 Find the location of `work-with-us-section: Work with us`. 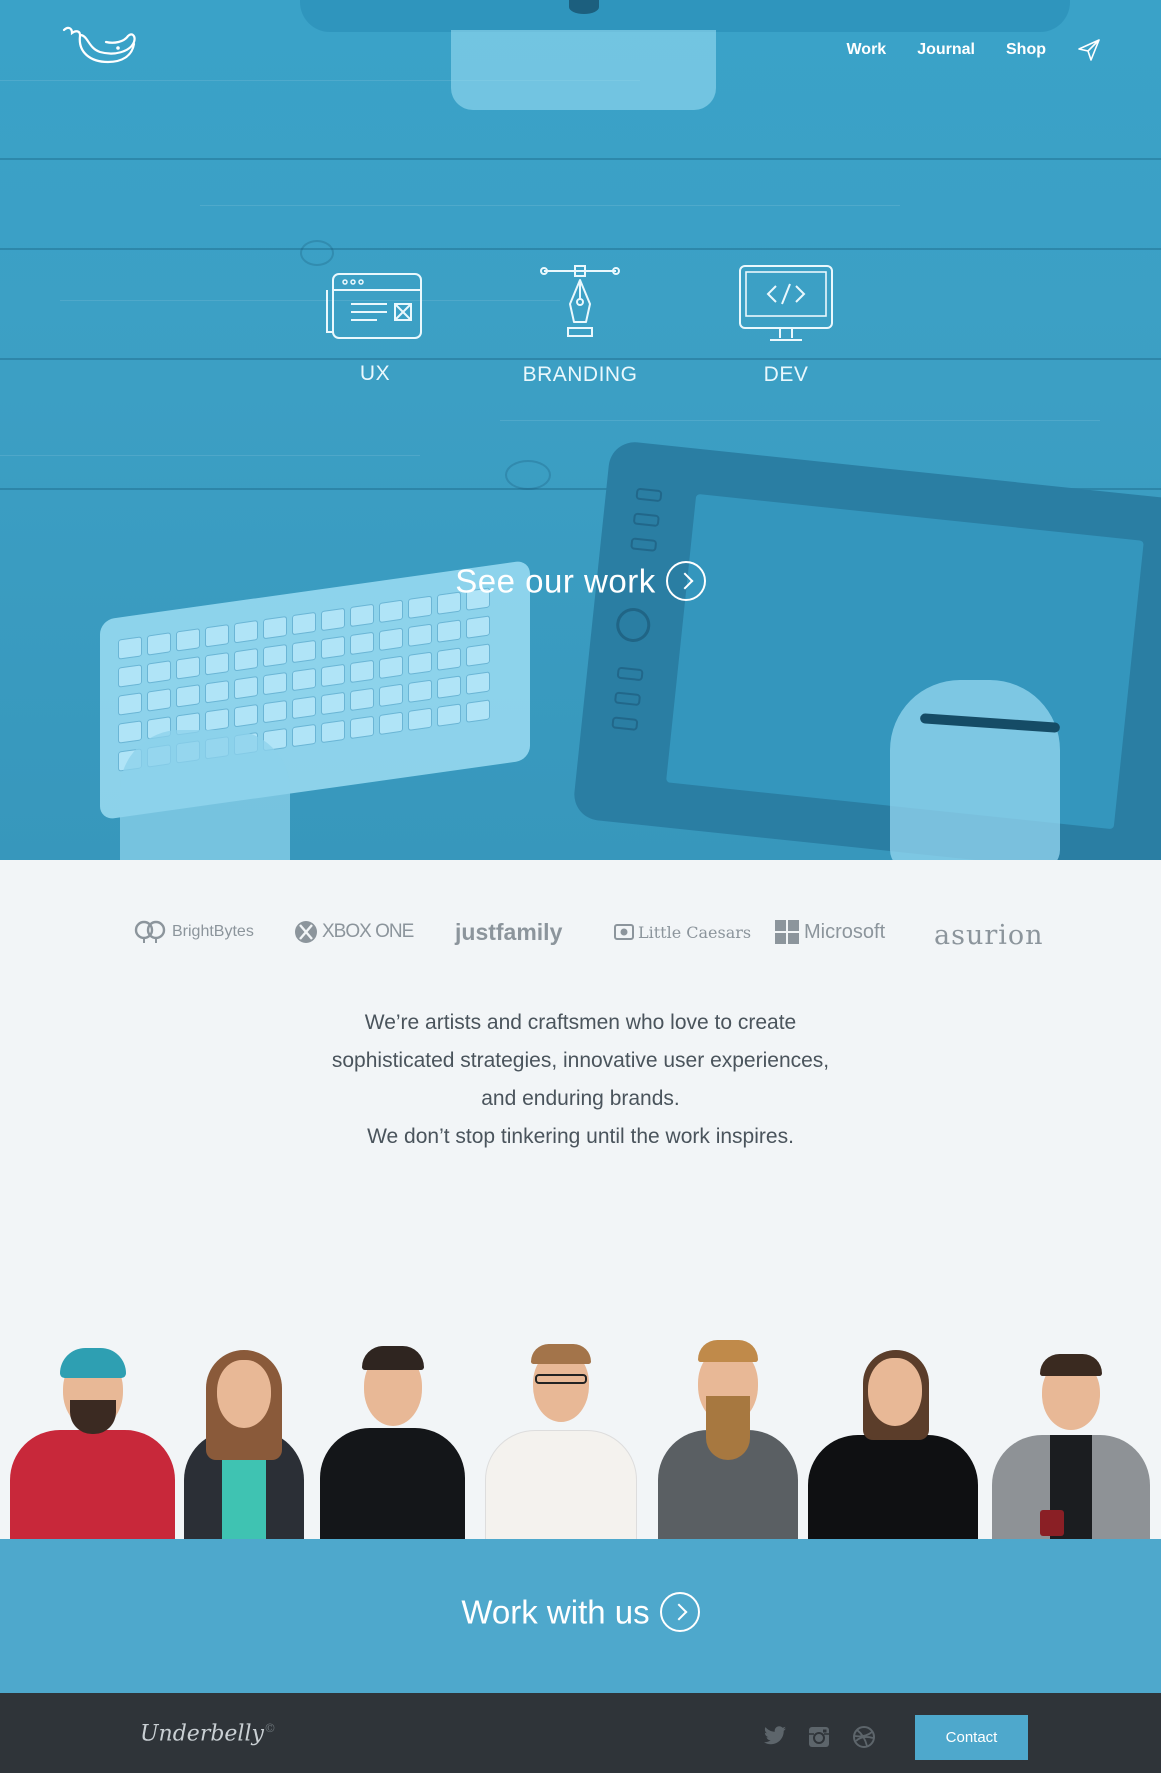

work-with-us-section: Work with us is located at coordinates (580, 1616).